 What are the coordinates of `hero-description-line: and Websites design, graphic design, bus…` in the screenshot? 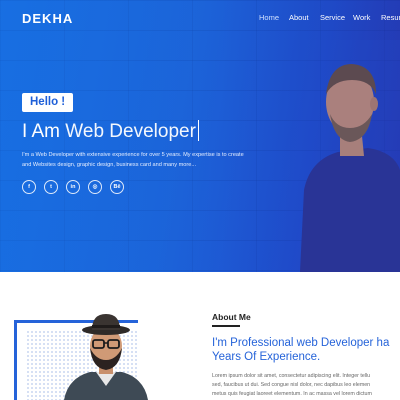 It's located at (109, 165).